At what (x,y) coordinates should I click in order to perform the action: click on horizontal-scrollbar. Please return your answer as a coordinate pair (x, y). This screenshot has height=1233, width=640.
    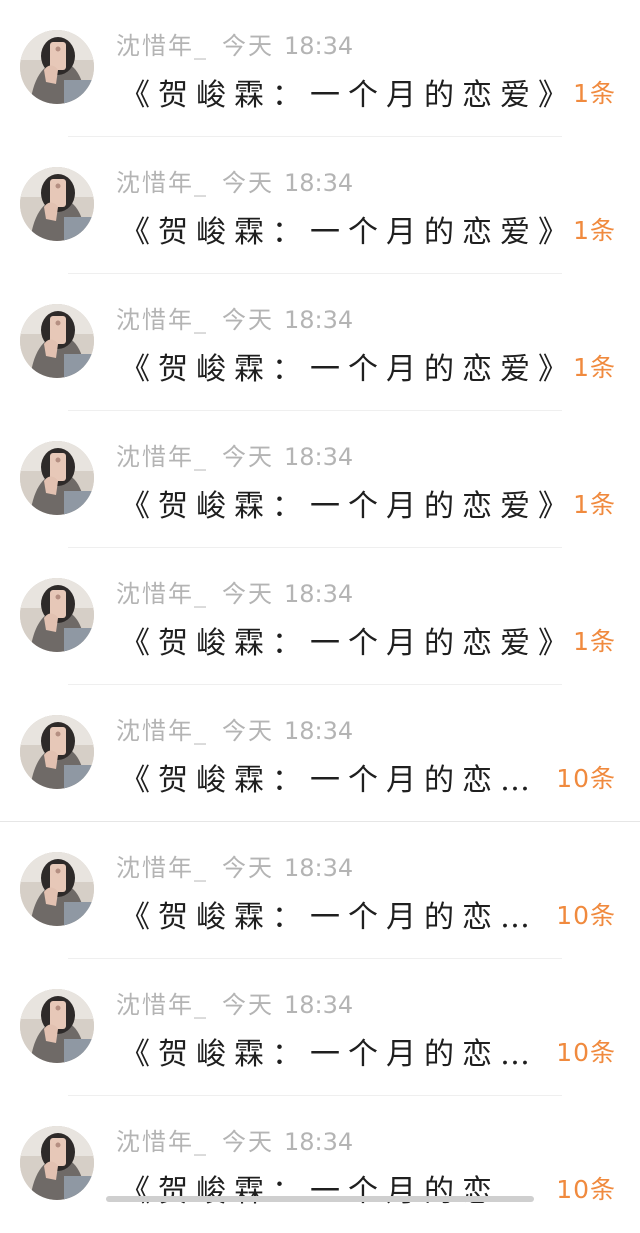
    Looking at the image, I should click on (320, 1199).